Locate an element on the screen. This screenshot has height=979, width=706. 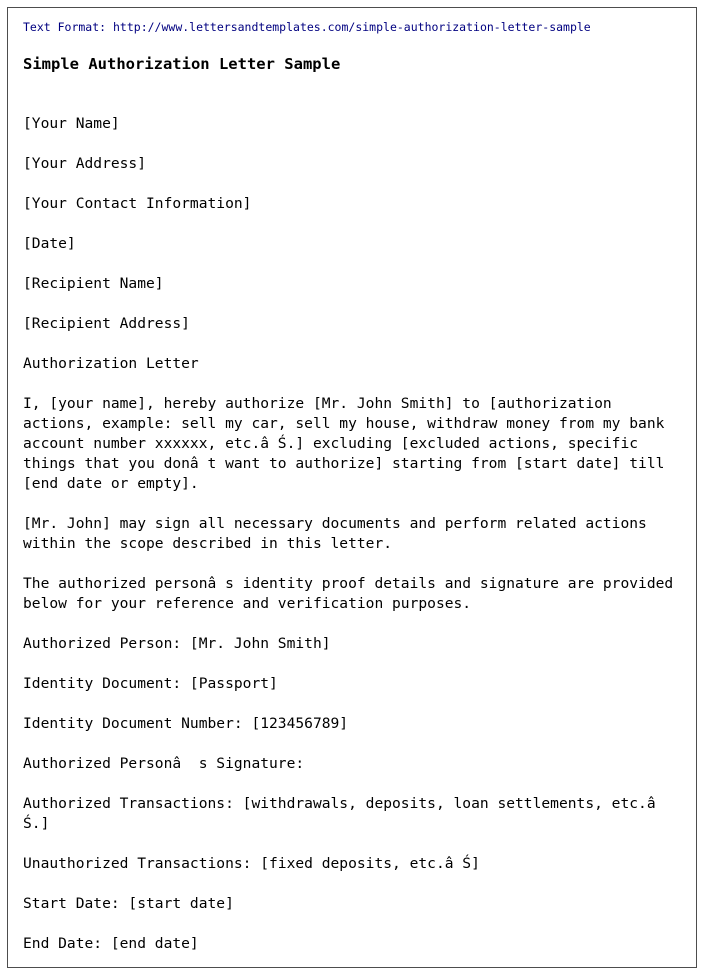
field-end-date: End Date: [end date] is located at coordinates (111, 943).